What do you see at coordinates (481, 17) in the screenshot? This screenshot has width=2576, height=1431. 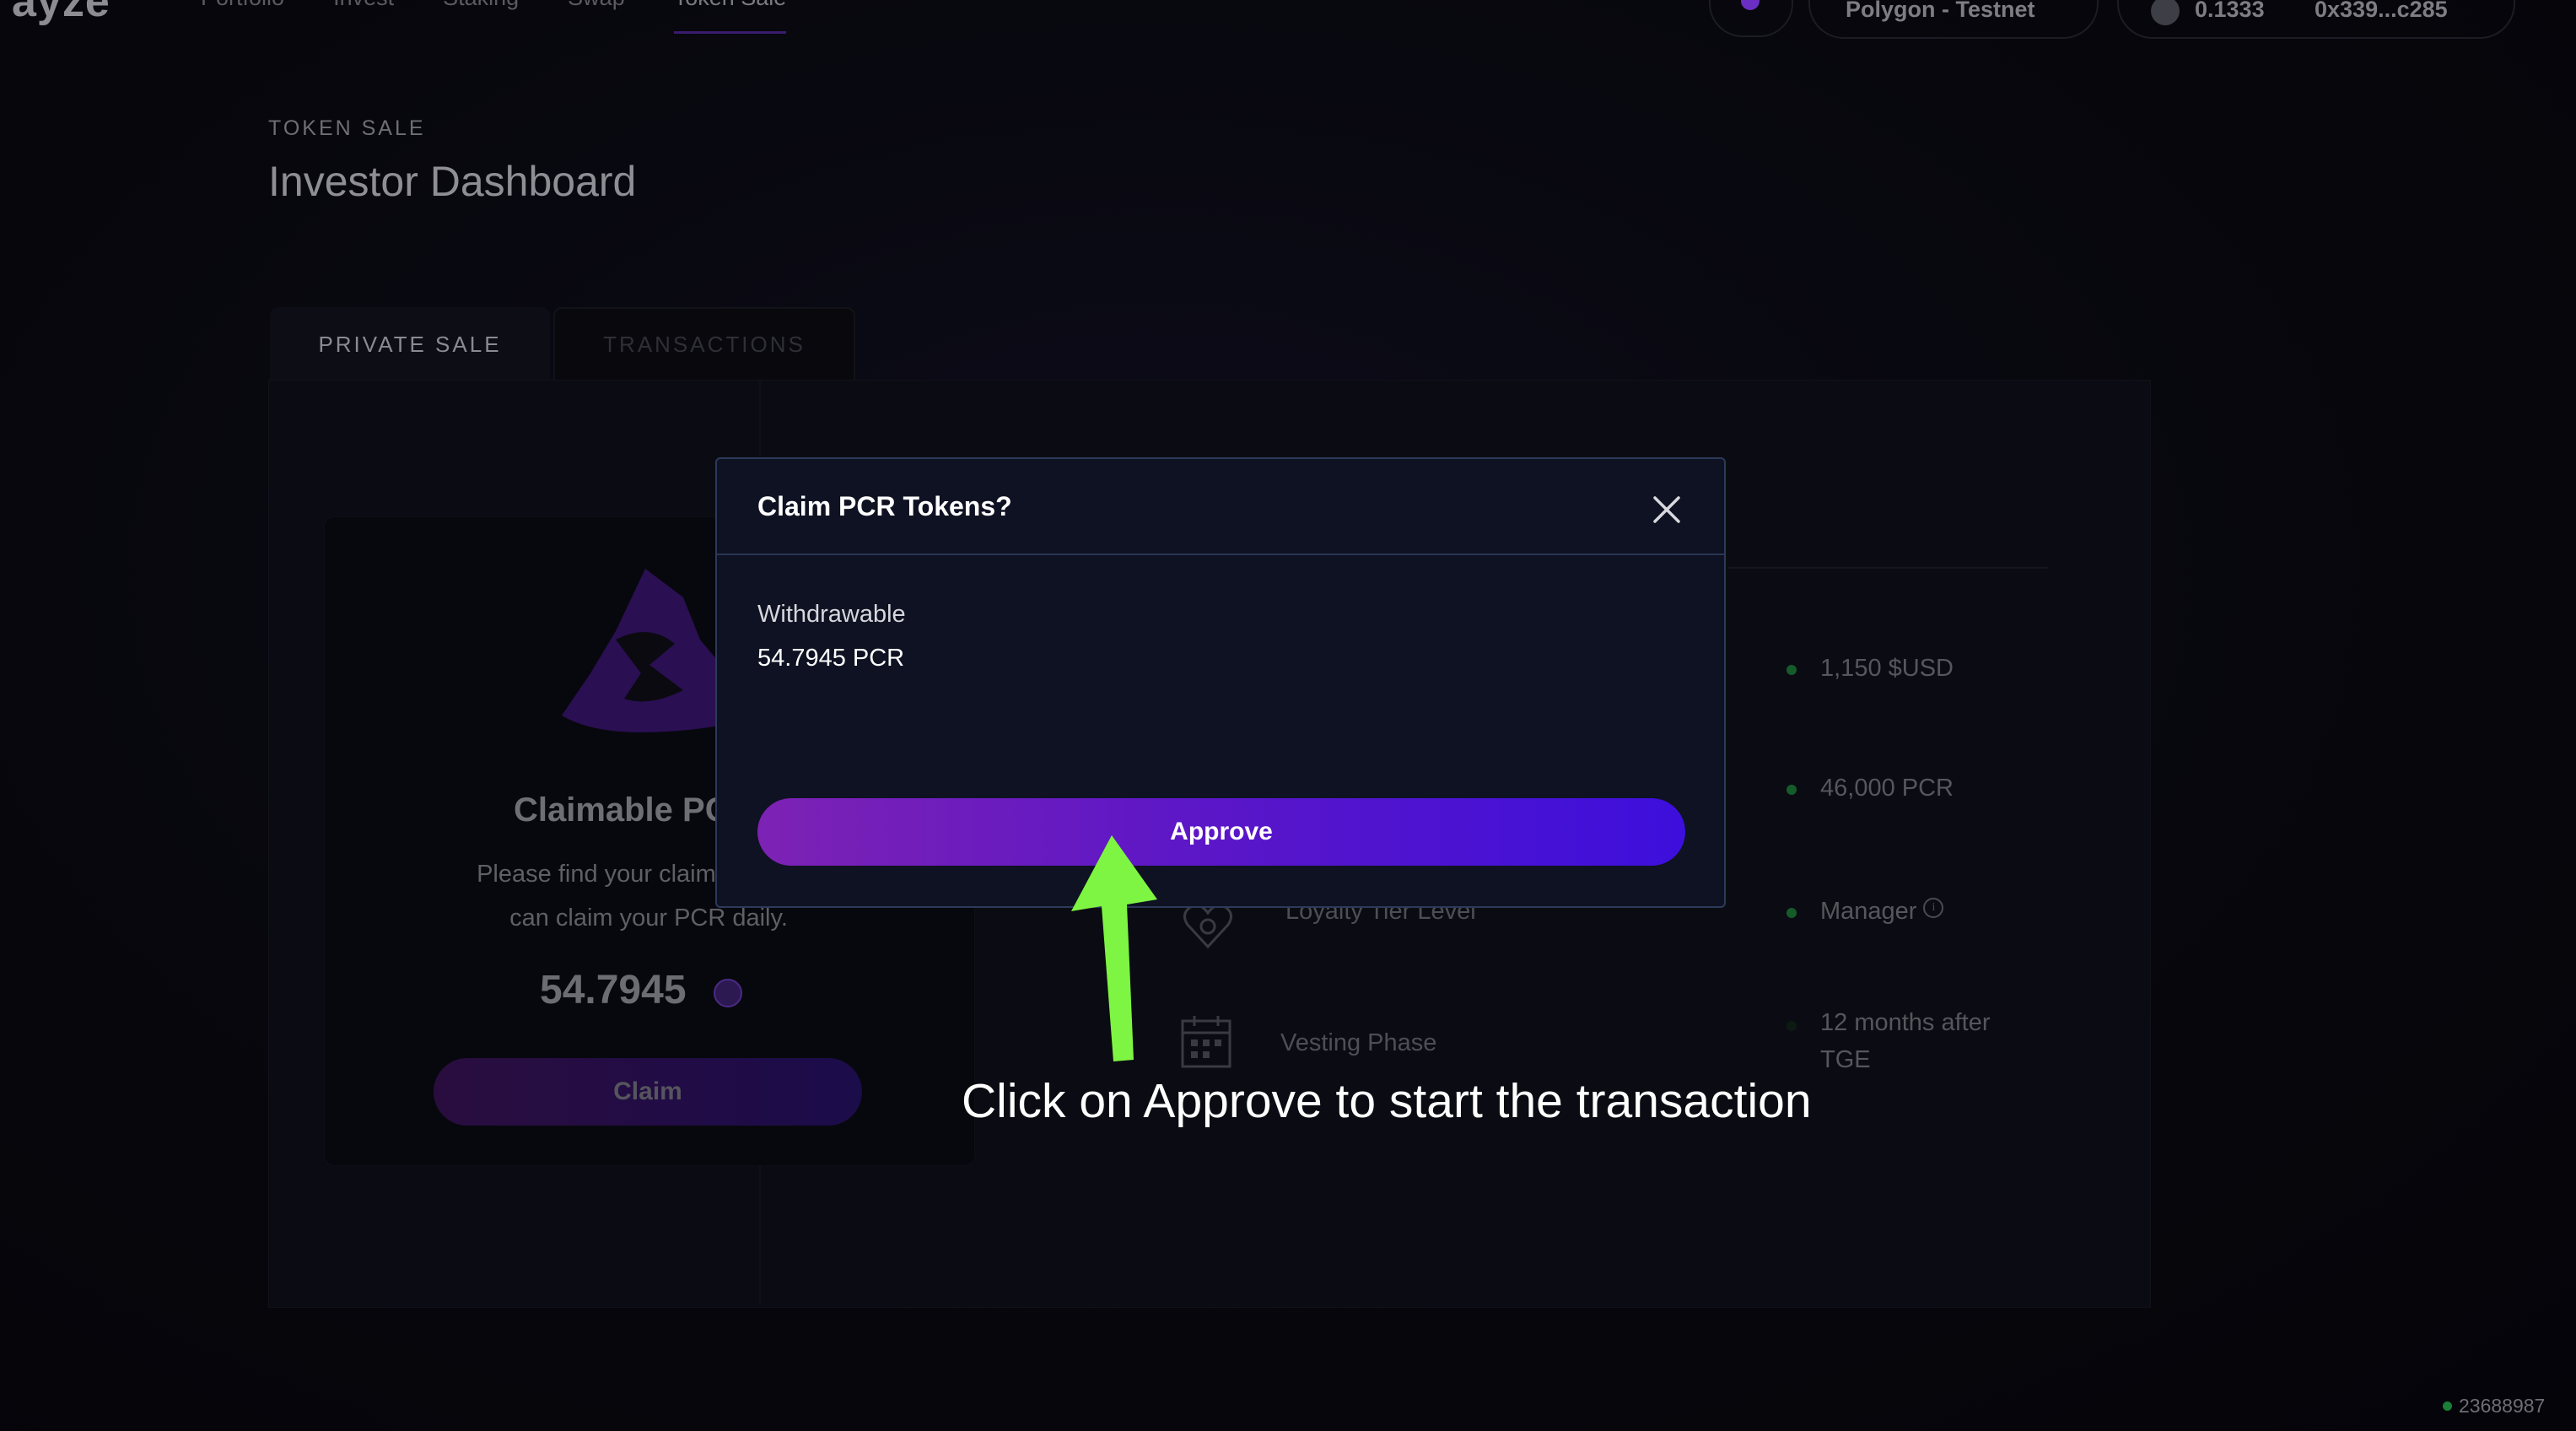 I see `nav-item-staking: Staking` at bounding box center [481, 17].